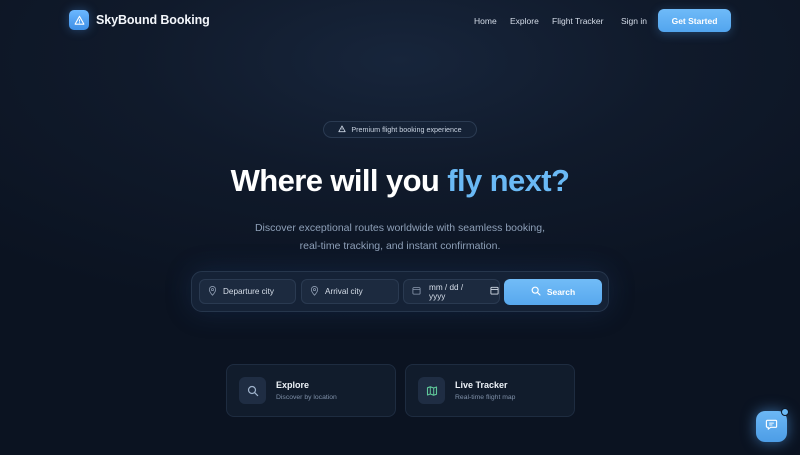 This screenshot has width=800, height=455. I want to click on hero-headline: Where will you fly next?, so click(400, 181).